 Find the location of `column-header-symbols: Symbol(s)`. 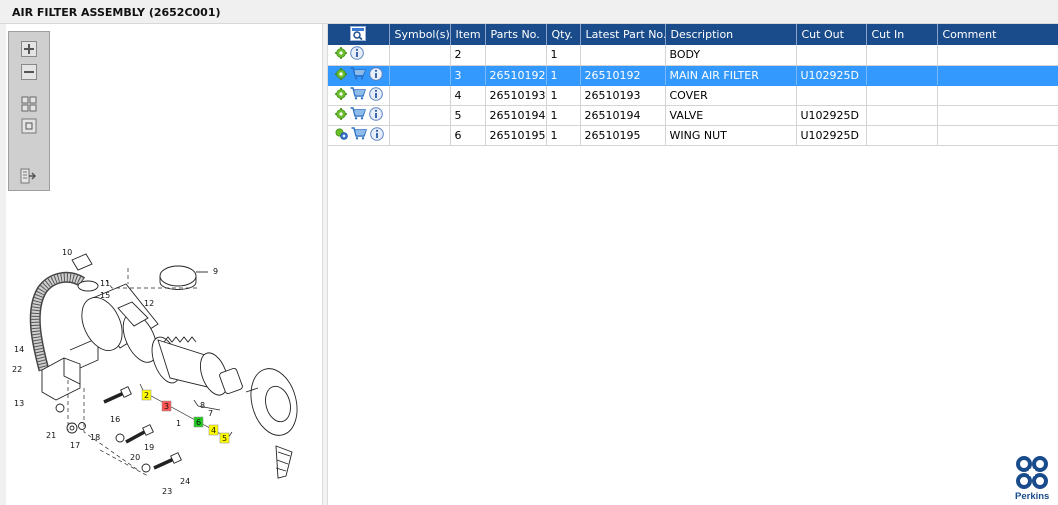

column-header-symbols: Symbol(s) is located at coordinates (420, 34).